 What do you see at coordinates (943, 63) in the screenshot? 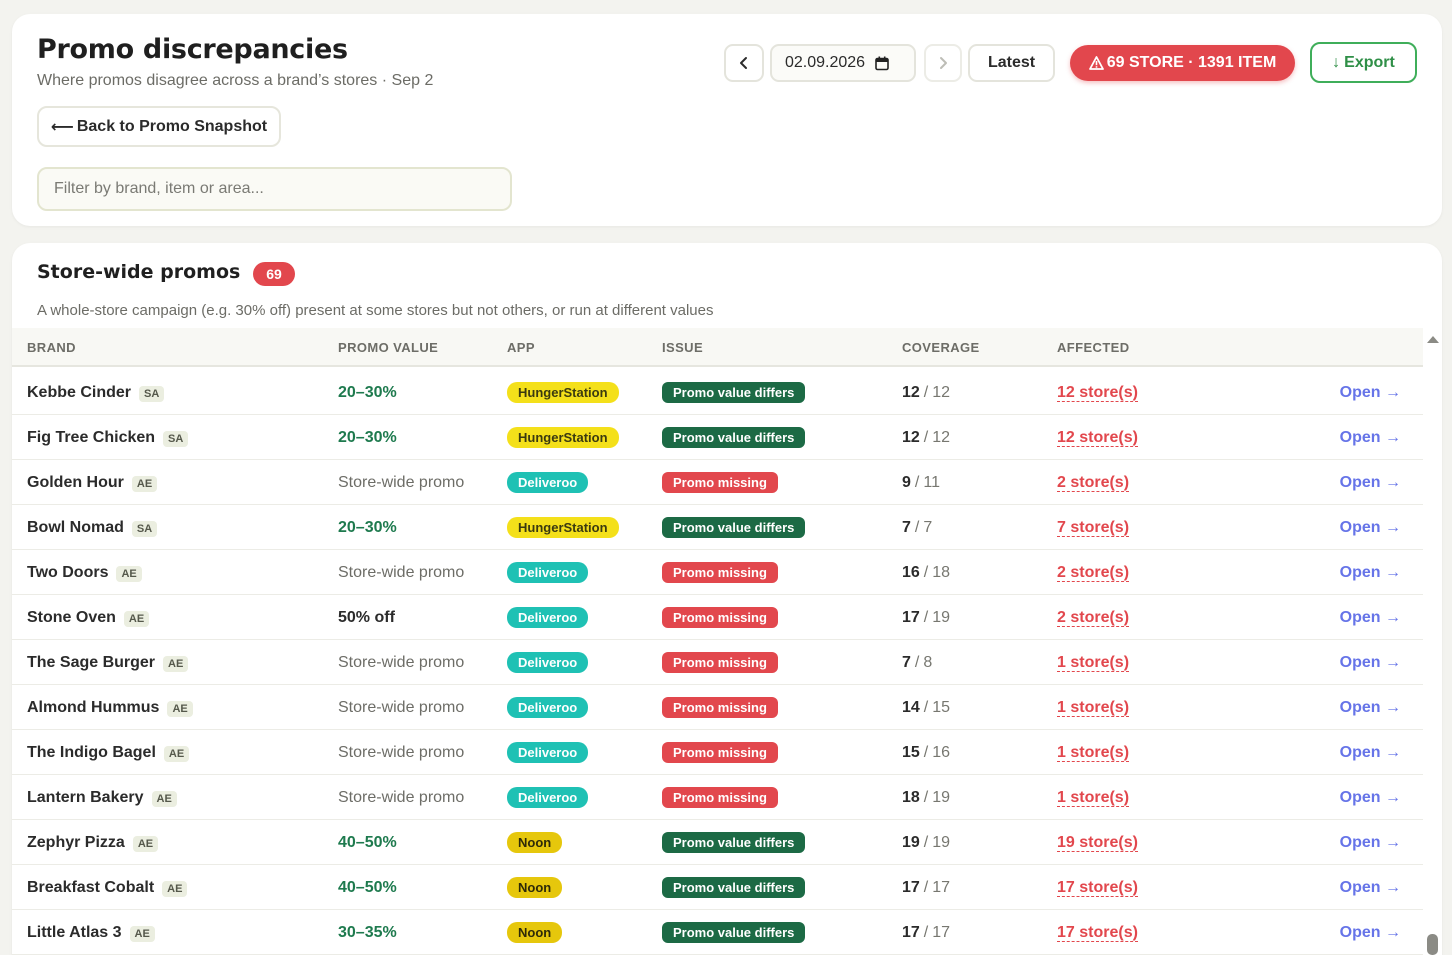
I see `next-date-button` at bounding box center [943, 63].